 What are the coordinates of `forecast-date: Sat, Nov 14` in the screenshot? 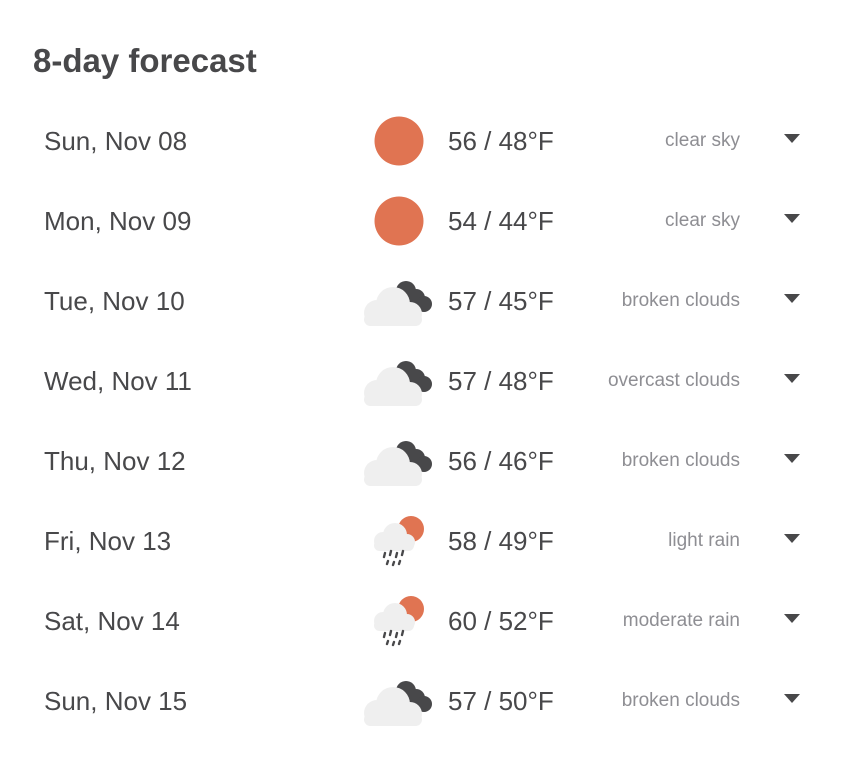 It's located at (112, 621).